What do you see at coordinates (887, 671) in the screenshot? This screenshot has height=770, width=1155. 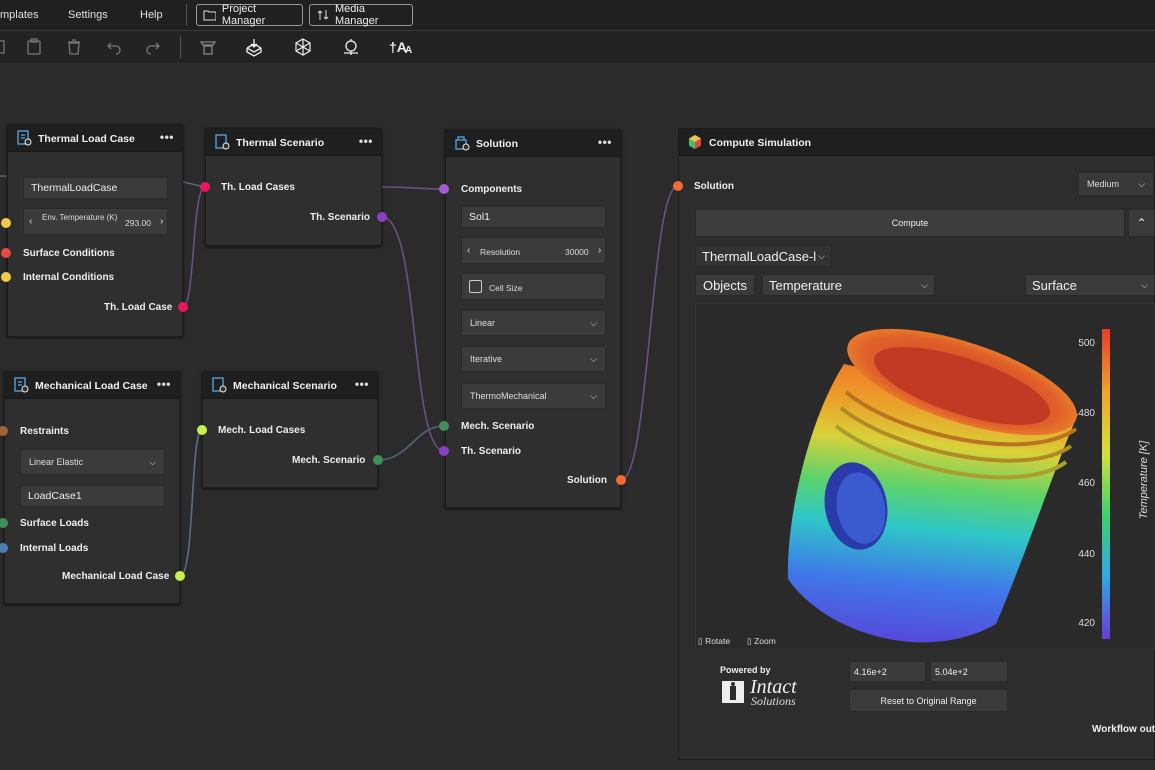 I see `range-min-field: 4.16e+2` at bounding box center [887, 671].